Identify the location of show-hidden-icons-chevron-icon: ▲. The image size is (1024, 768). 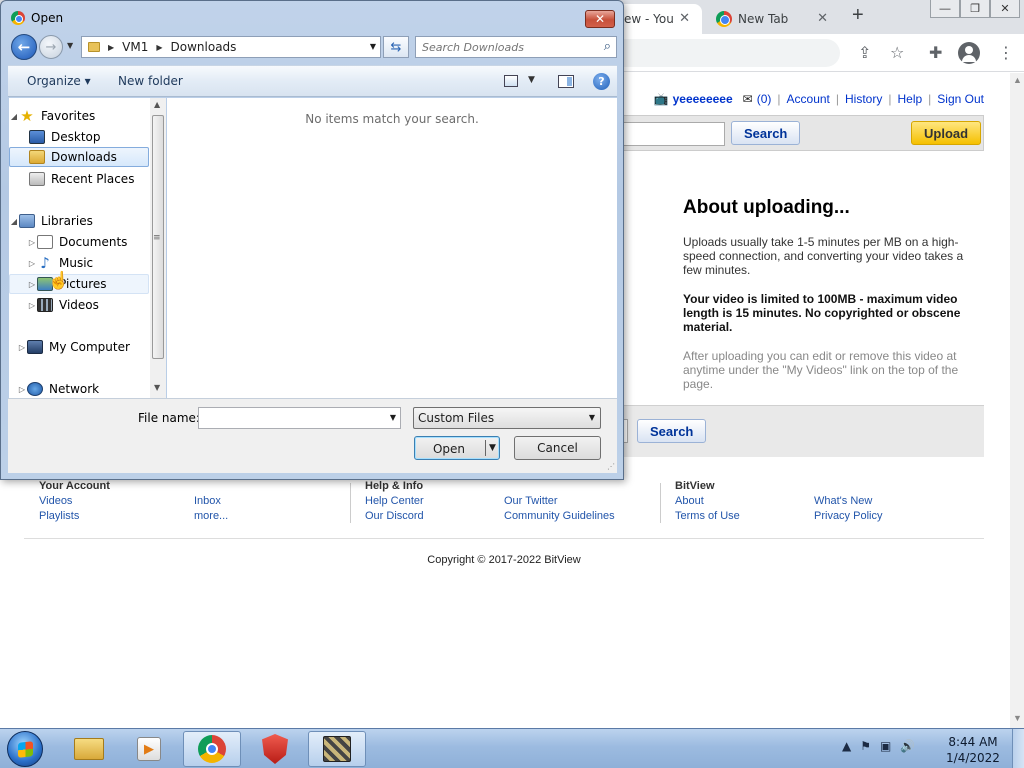
(846, 746).